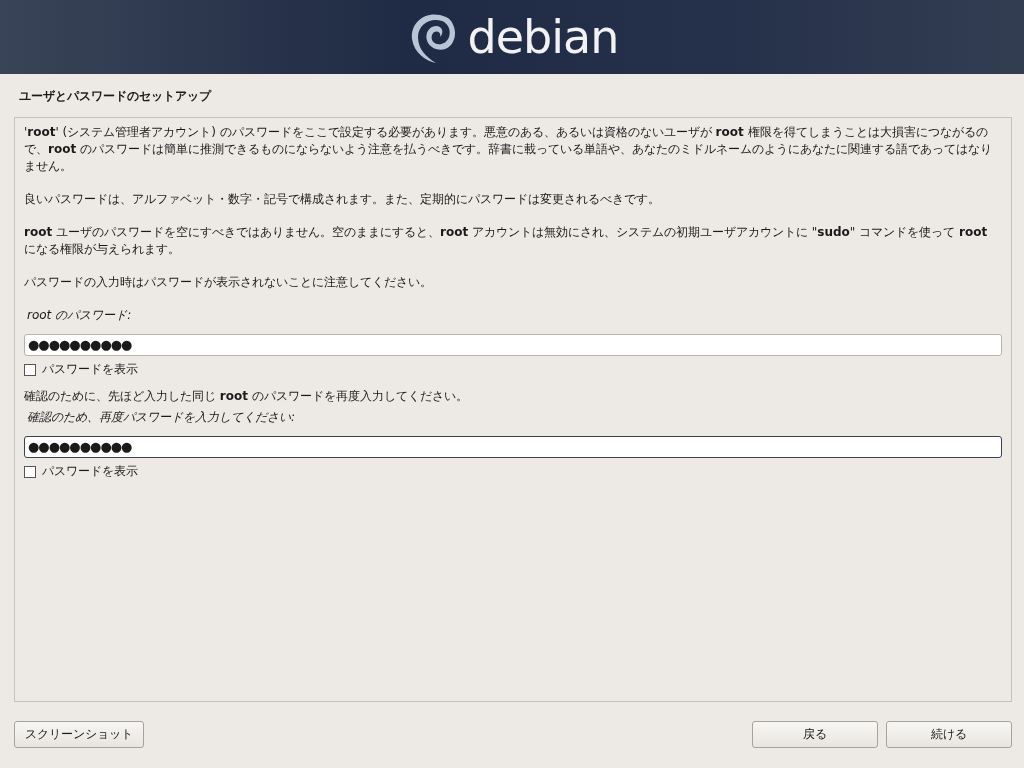 The image size is (1024, 768). What do you see at coordinates (79, 734) in the screenshot?
I see `screenshot-button: スクリーンショット` at bounding box center [79, 734].